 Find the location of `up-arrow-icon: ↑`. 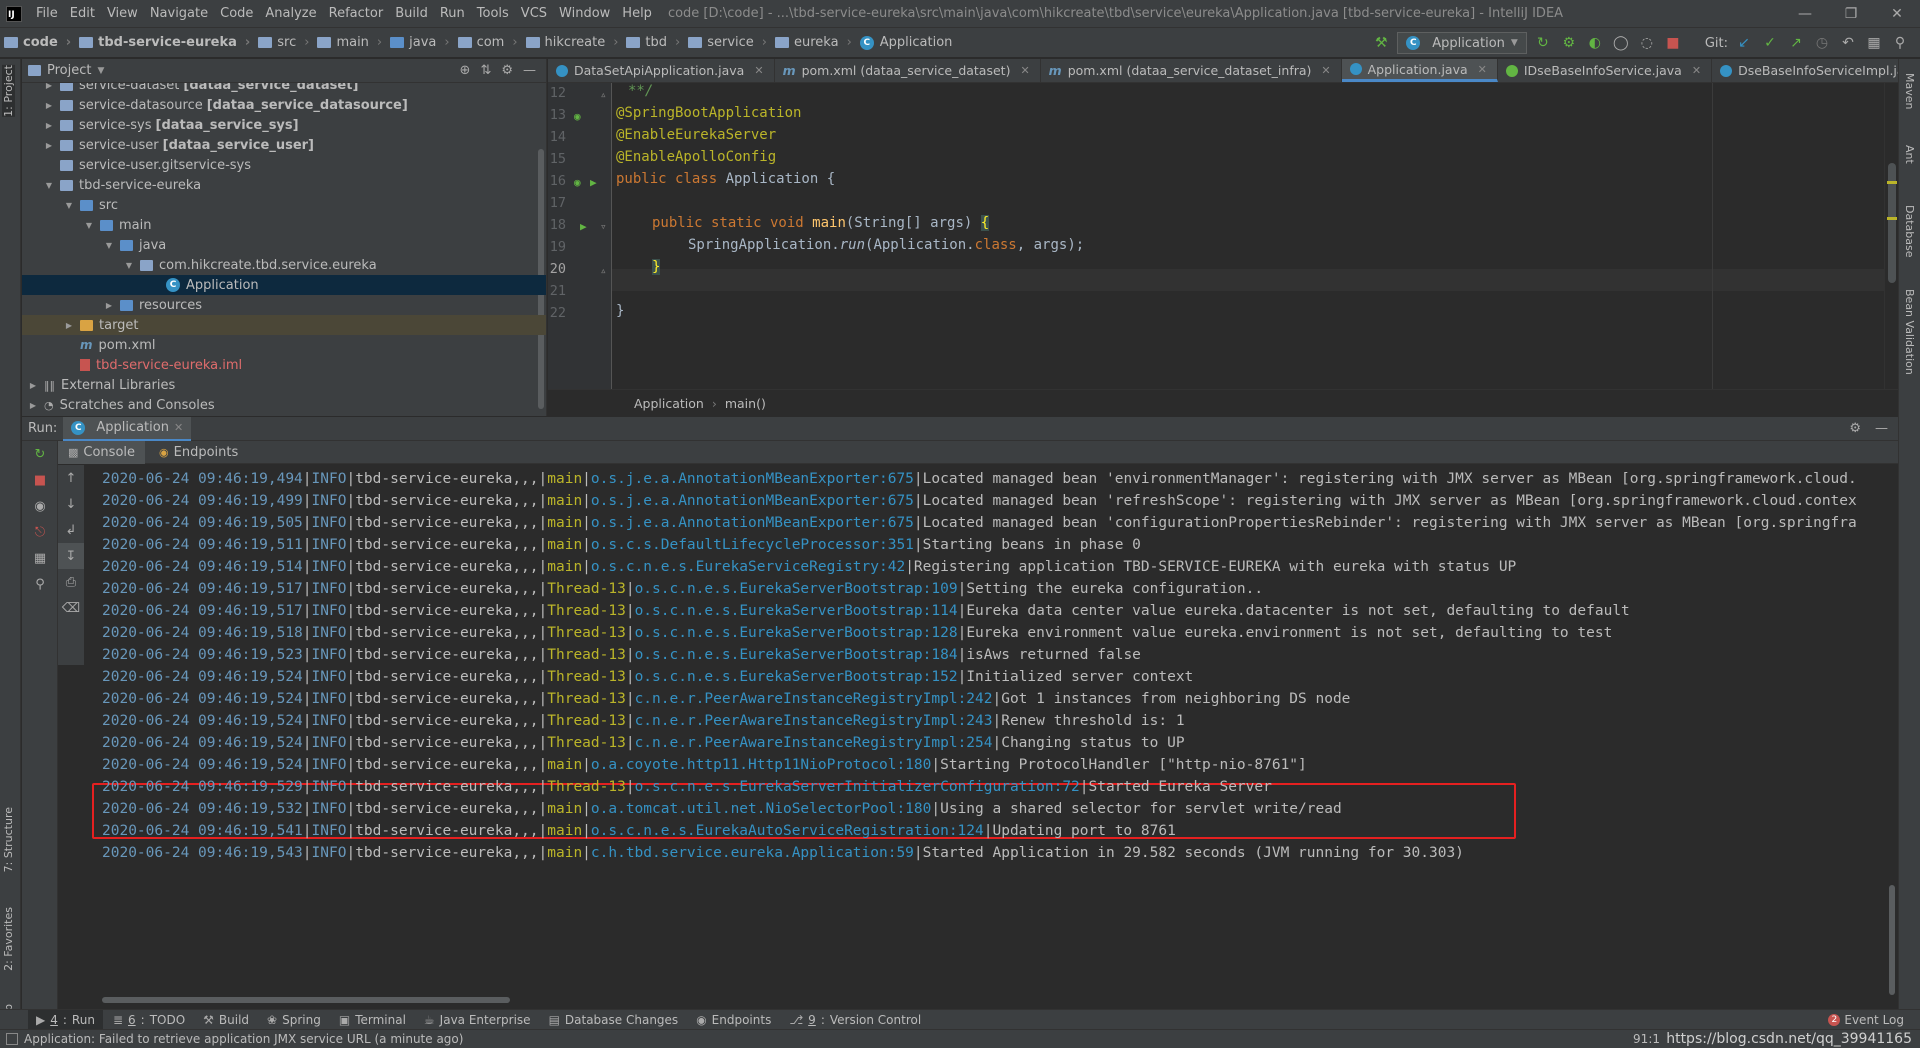

up-arrow-icon: ↑ is located at coordinates (71, 478).